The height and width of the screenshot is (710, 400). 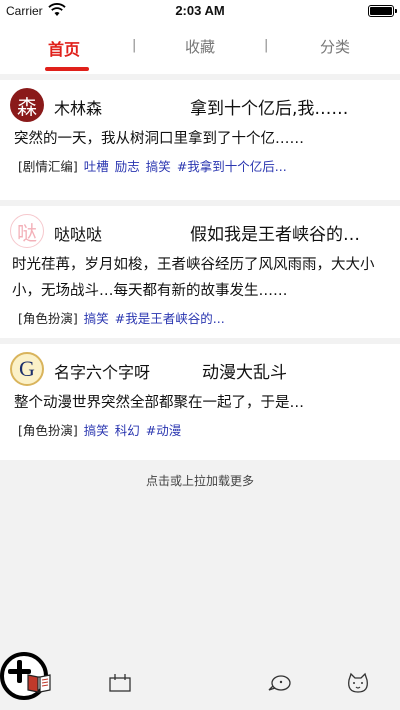 I want to click on profile-icon, so click(x=358, y=683).